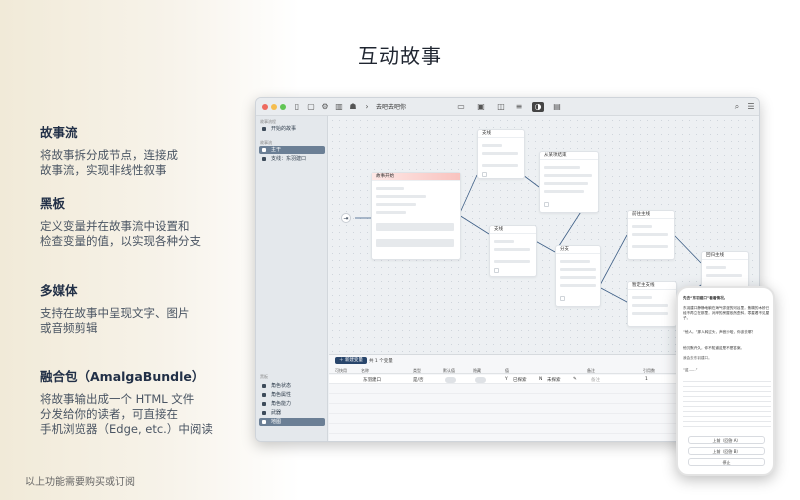 This screenshot has height=500, width=800. Describe the element at coordinates (53, 203) in the screenshot. I see `feature-title: 黑板` at that location.